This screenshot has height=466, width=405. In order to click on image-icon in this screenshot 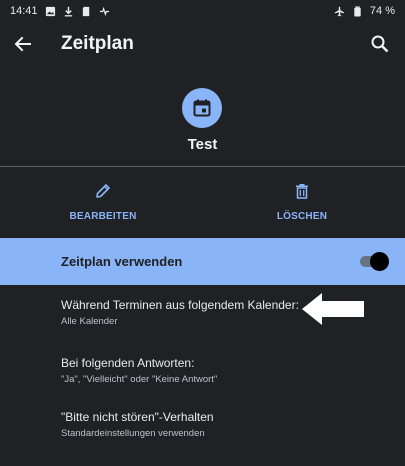, I will do `click(50, 11)`.